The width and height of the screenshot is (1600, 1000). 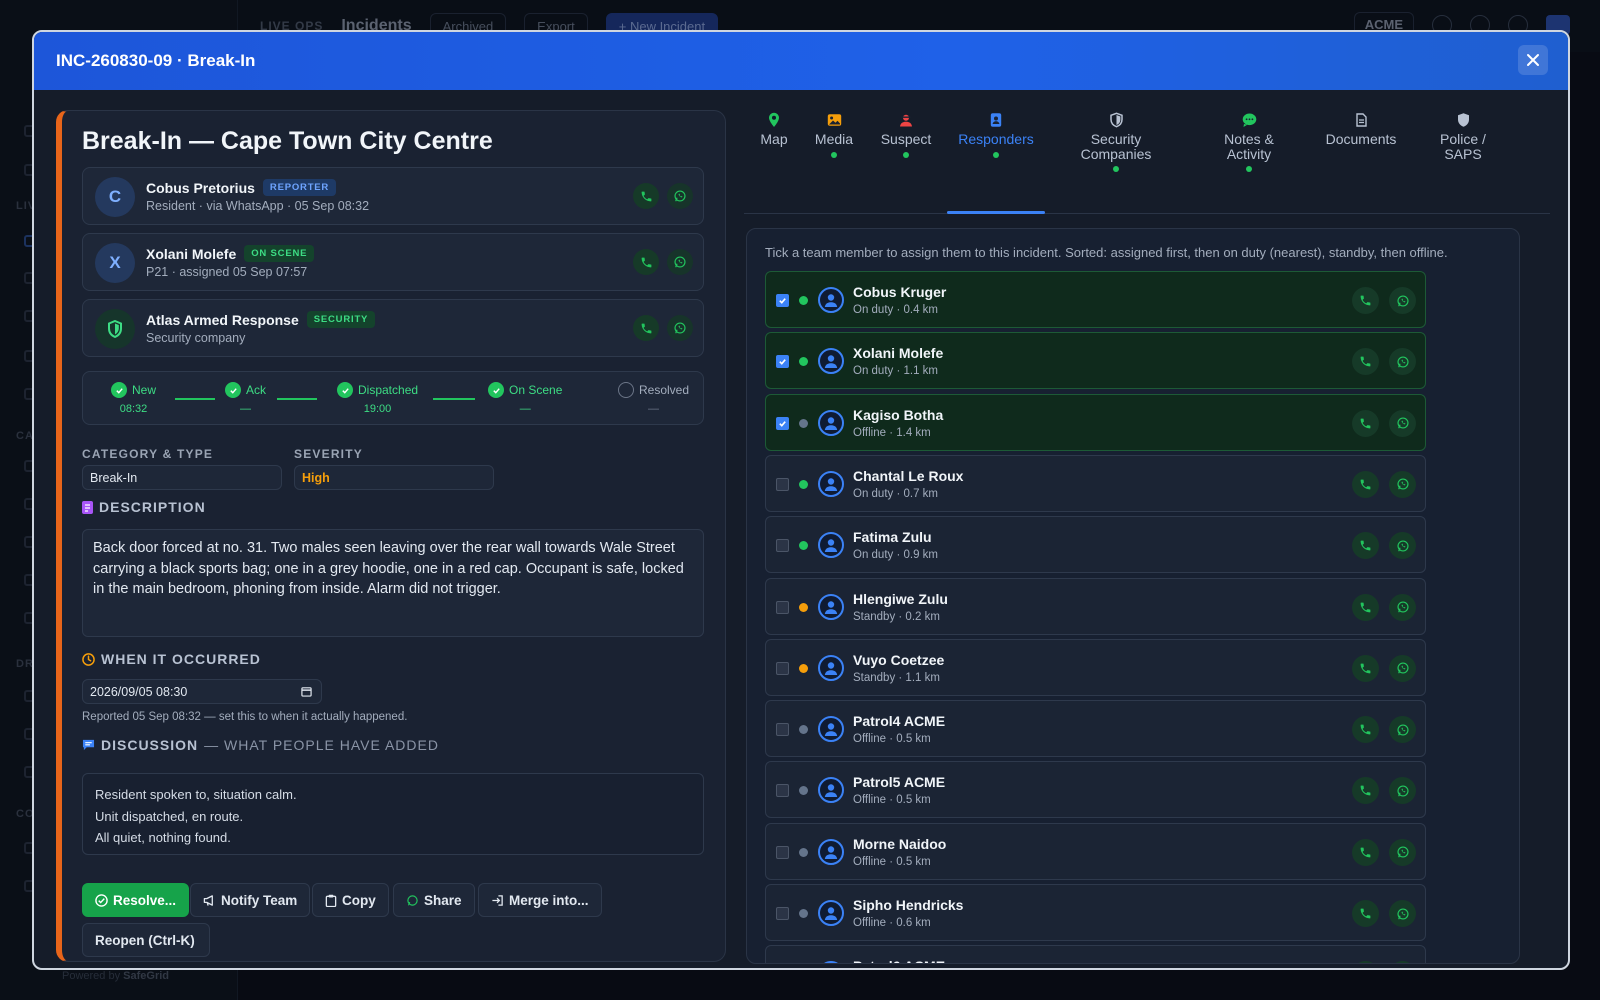 What do you see at coordinates (1095, 606) in the screenshot?
I see `responder-row: Hlengiwe Zulu Standby · 0.2 km` at bounding box center [1095, 606].